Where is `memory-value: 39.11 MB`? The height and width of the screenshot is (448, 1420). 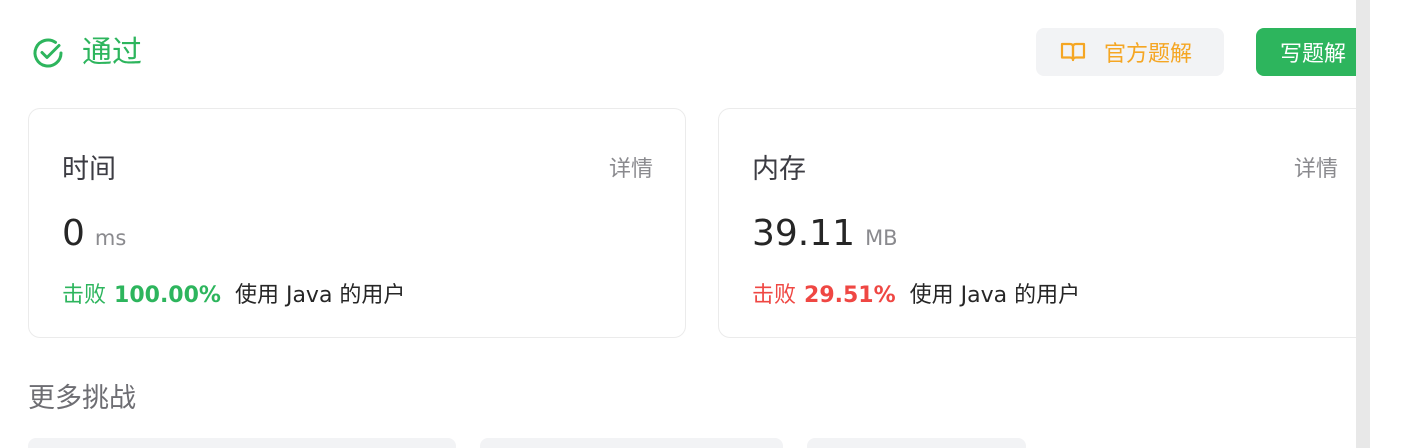
memory-value: 39.11 MB is located at coordinates (825, 233).